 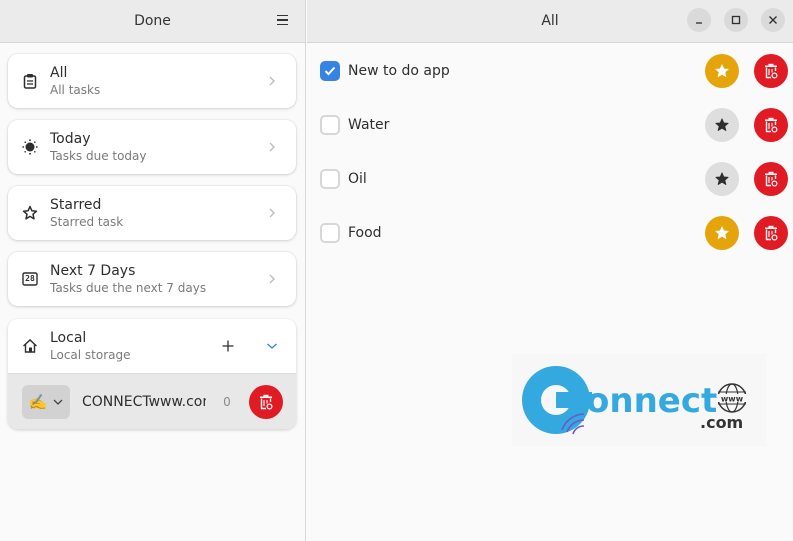 What do you see at coordinates (30, 81) in the screenshot?
I see `clipboard-icon` at bounding box center [30, 81].